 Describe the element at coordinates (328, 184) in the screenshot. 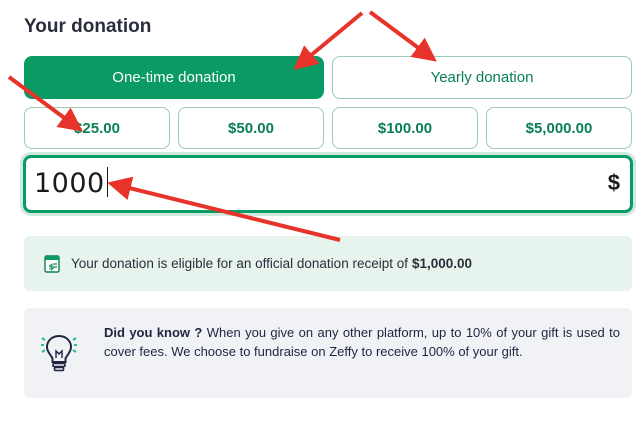

I see `custom-amount-field: 1000 $` at that location.